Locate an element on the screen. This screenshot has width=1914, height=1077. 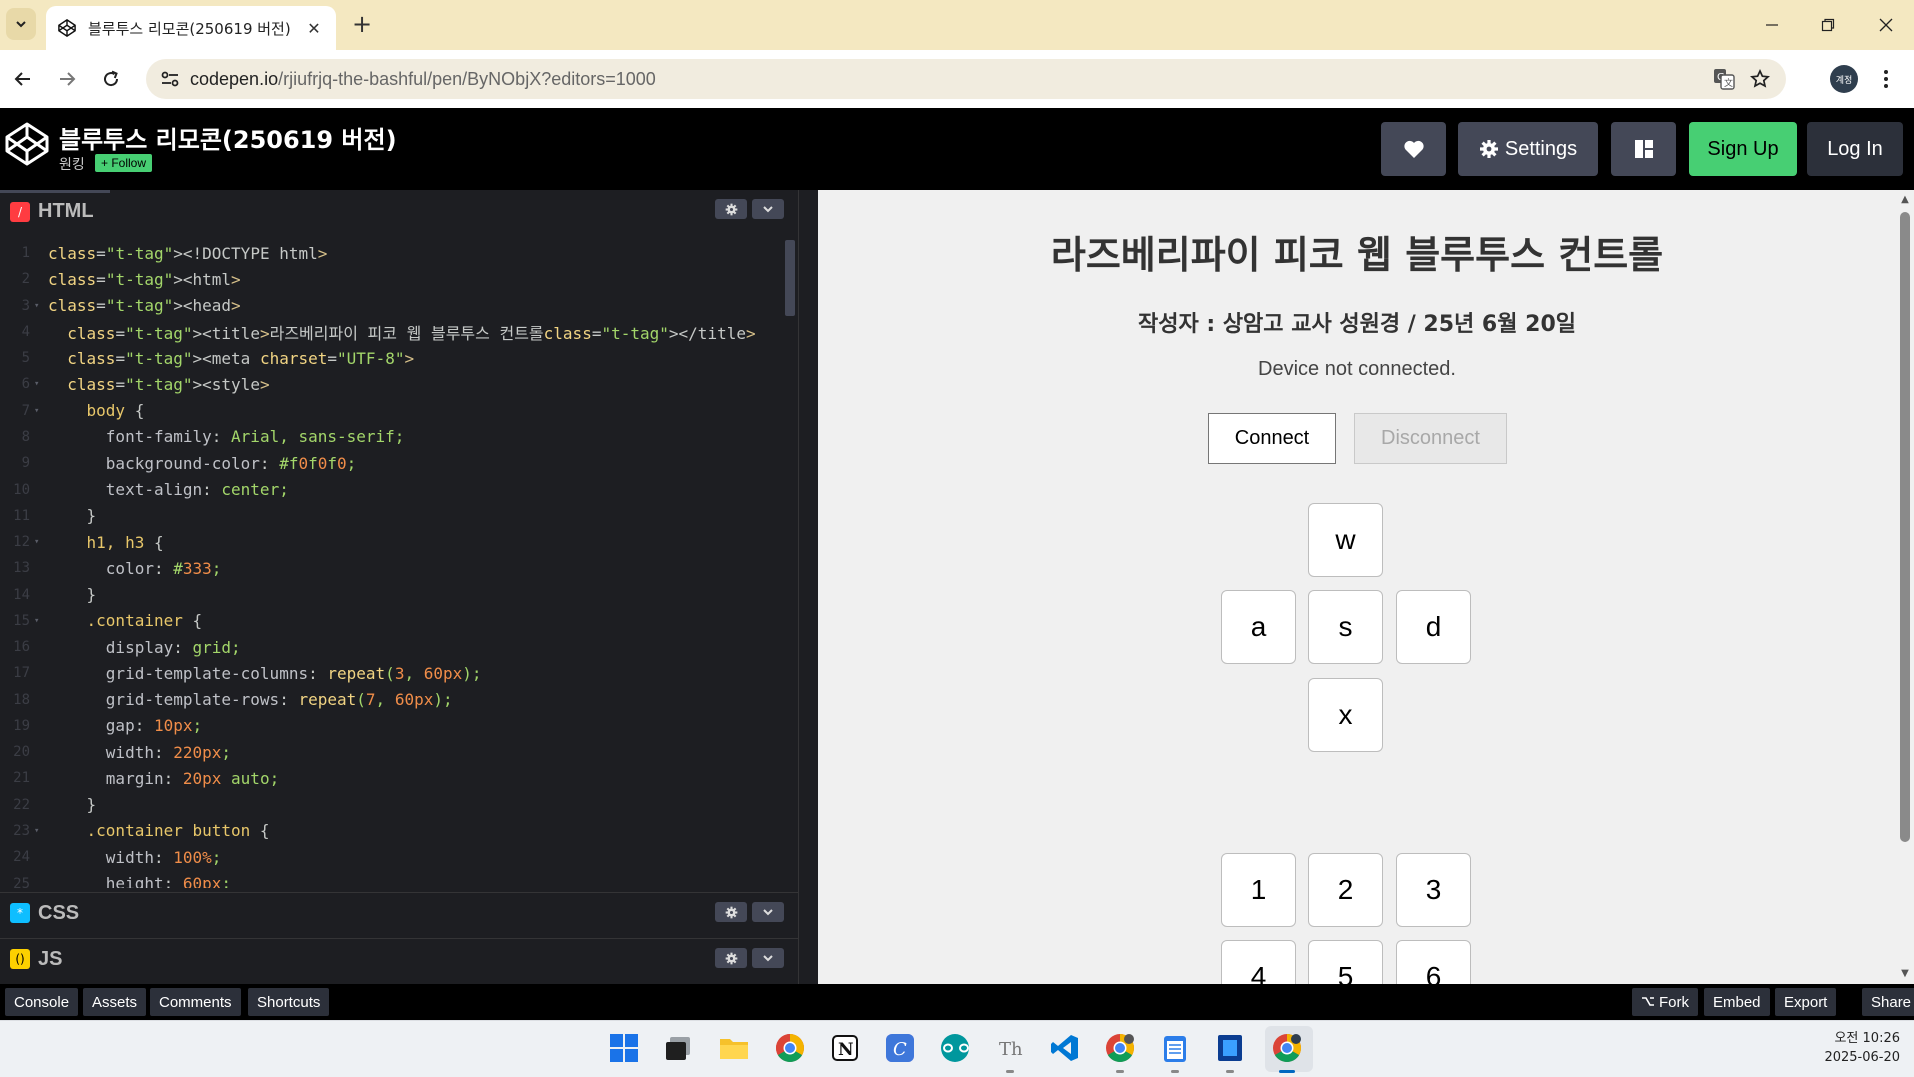
file-explorer-icon is located at coordinates (734, 1048).